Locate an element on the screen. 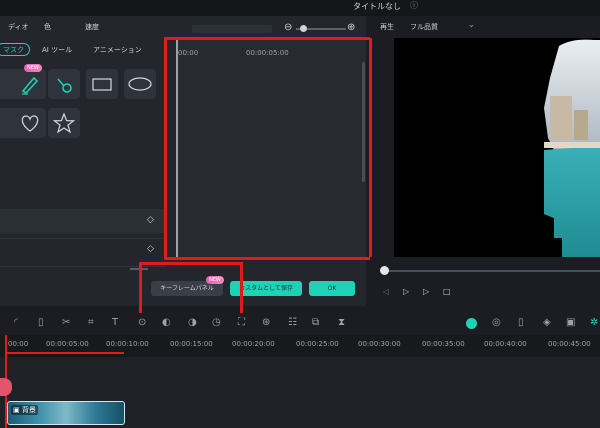 The width and height of the screenshot is (600, 428). ruler-tick-0: 00:00 is located at coordinates (18, 344).